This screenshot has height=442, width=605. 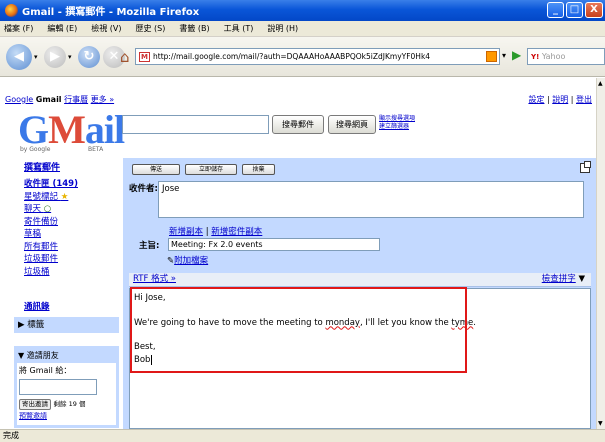 What do you see at coordinates (62, 28) in the screenshot?
I see `menu-edit: 編輯 (E)` at bounding box center [62, 28].